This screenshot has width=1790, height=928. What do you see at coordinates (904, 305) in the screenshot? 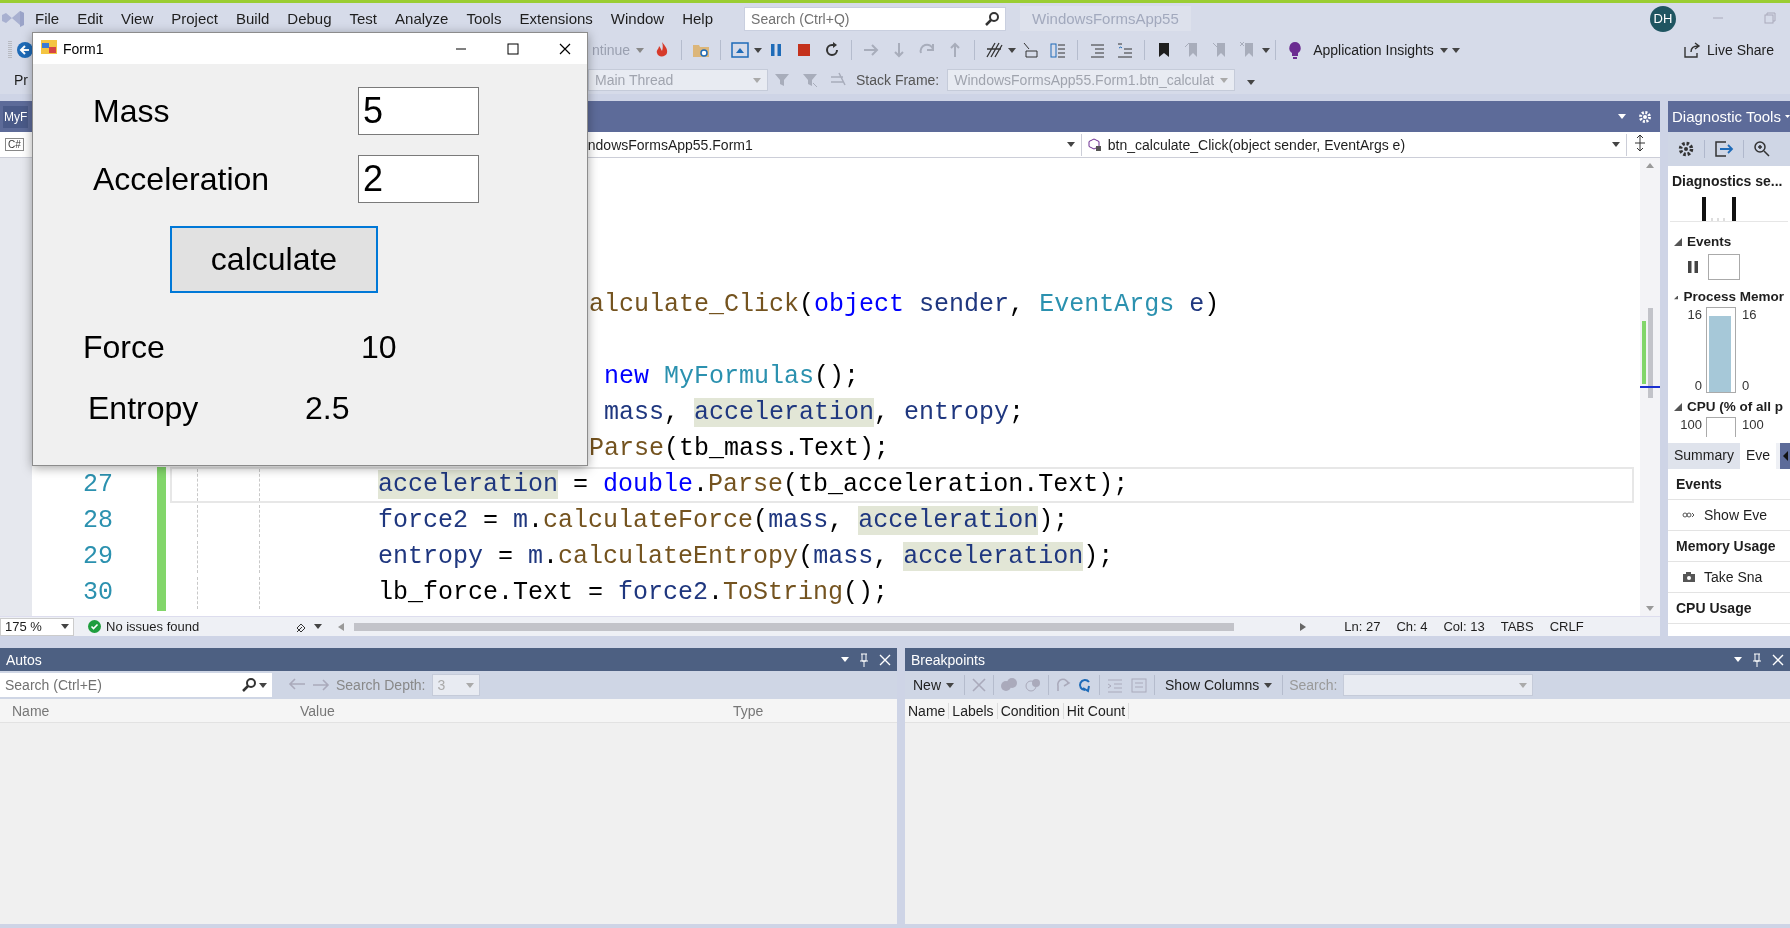
I see `code-line: alculate_Click(object sender, EventArgs e)` at bounding box center [904, 305].